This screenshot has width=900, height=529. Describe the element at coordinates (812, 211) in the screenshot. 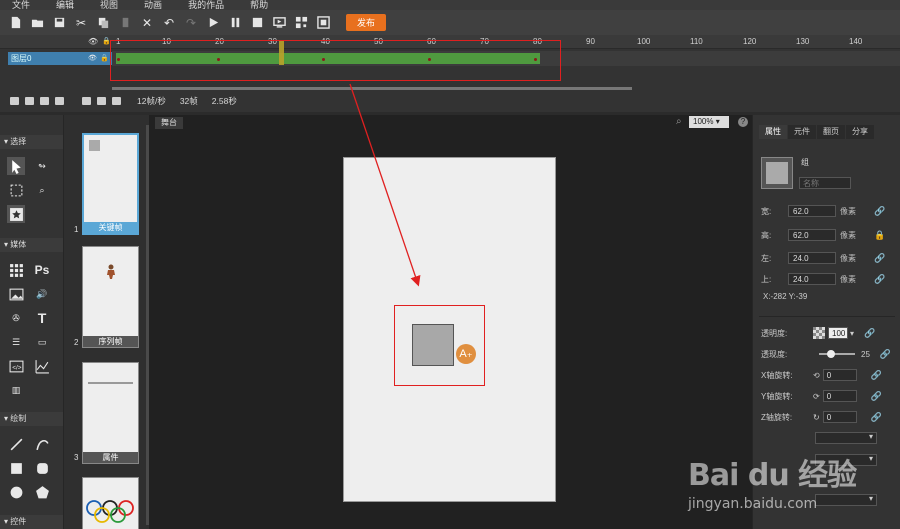

I see `width-input: 62.0` at that location.